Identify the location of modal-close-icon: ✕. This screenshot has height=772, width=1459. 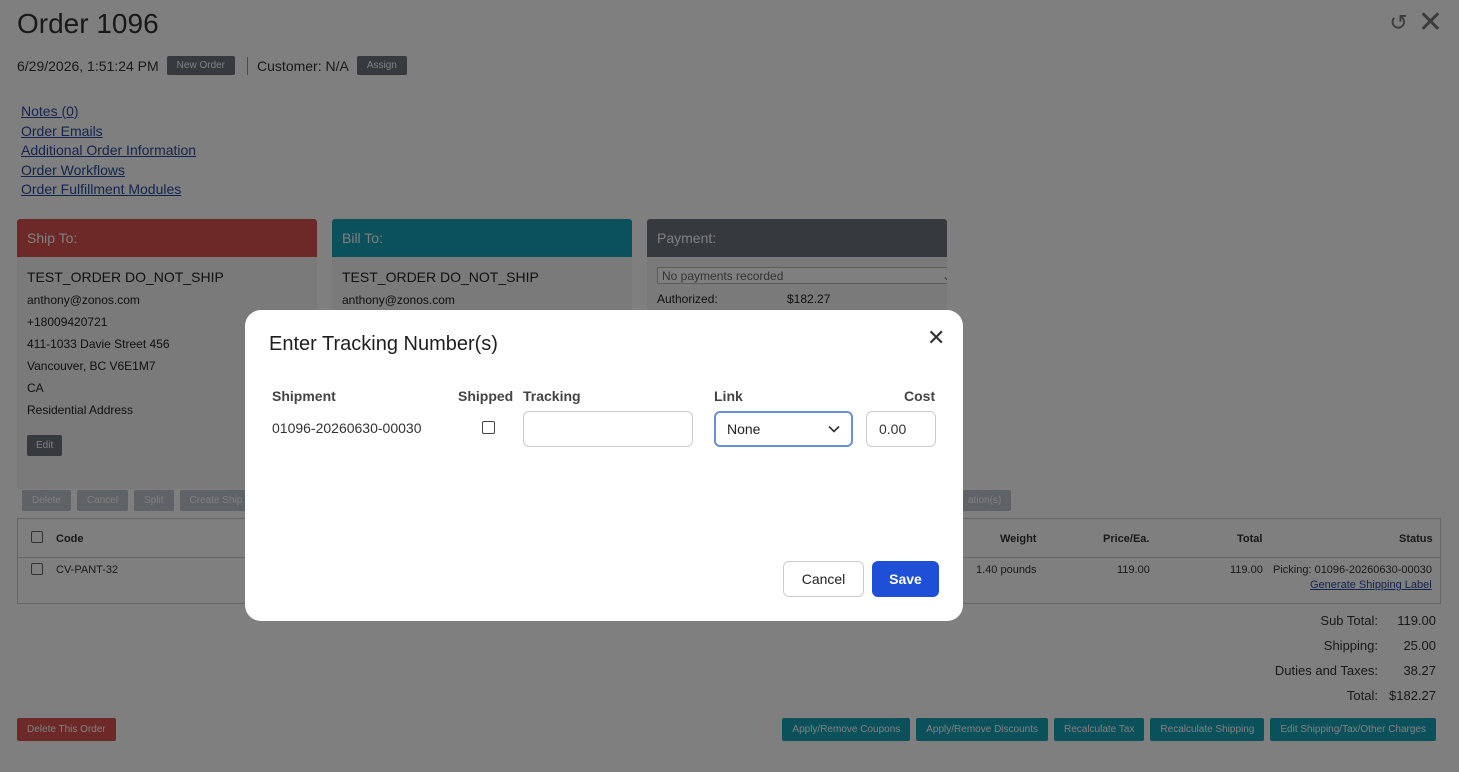
(936, 338).